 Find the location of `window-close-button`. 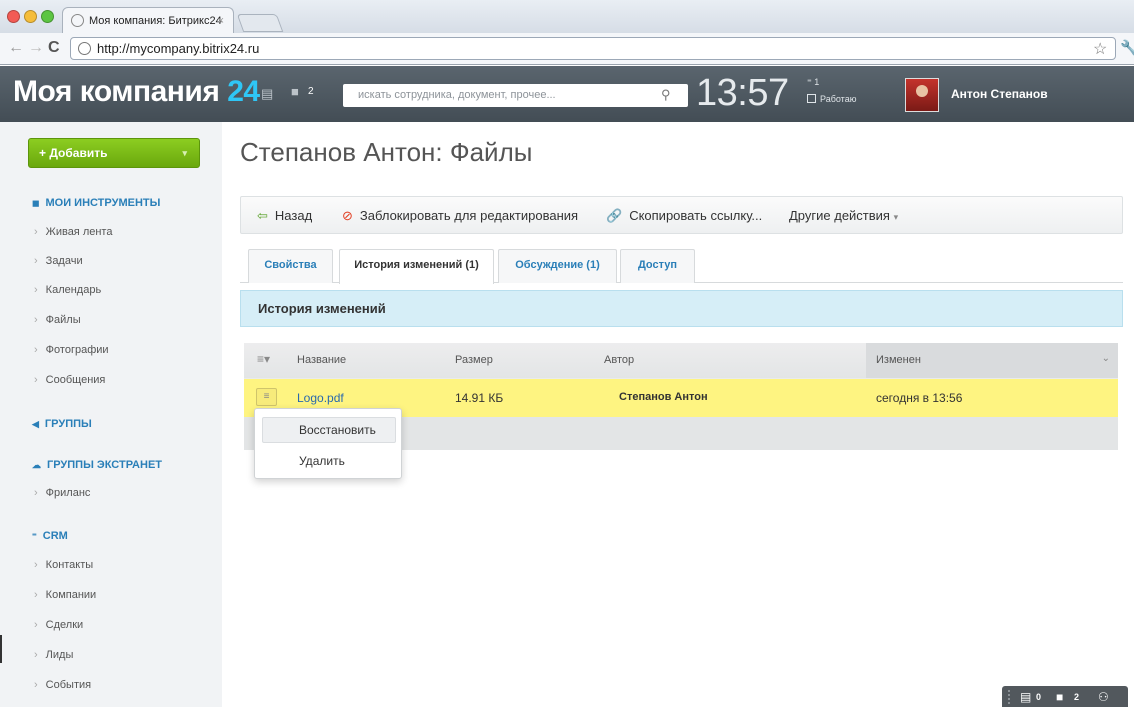

window-close-button is located at coordinates (13, 16).